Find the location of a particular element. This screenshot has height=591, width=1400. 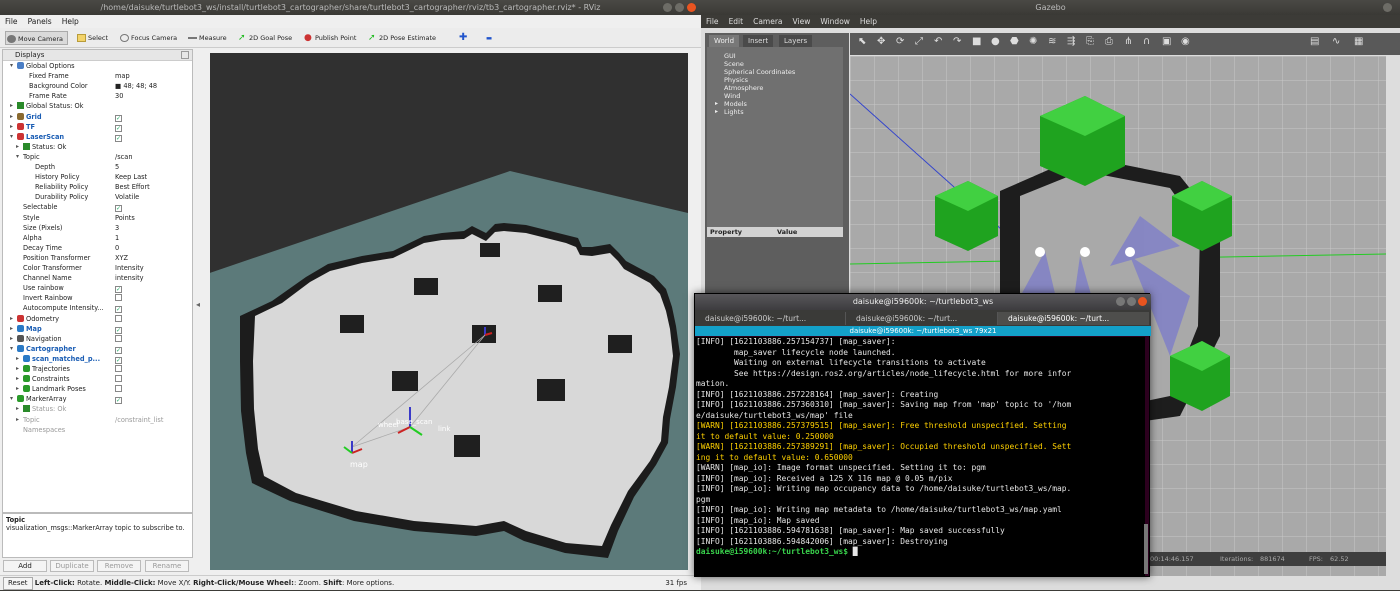

cylinder-icon: ⬣ is located at coordinates (1014, 41).